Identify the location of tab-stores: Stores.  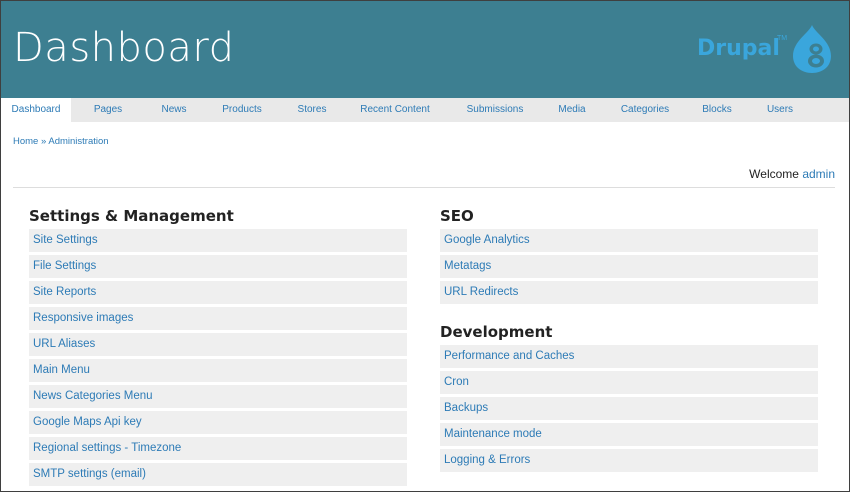
(312, 110).